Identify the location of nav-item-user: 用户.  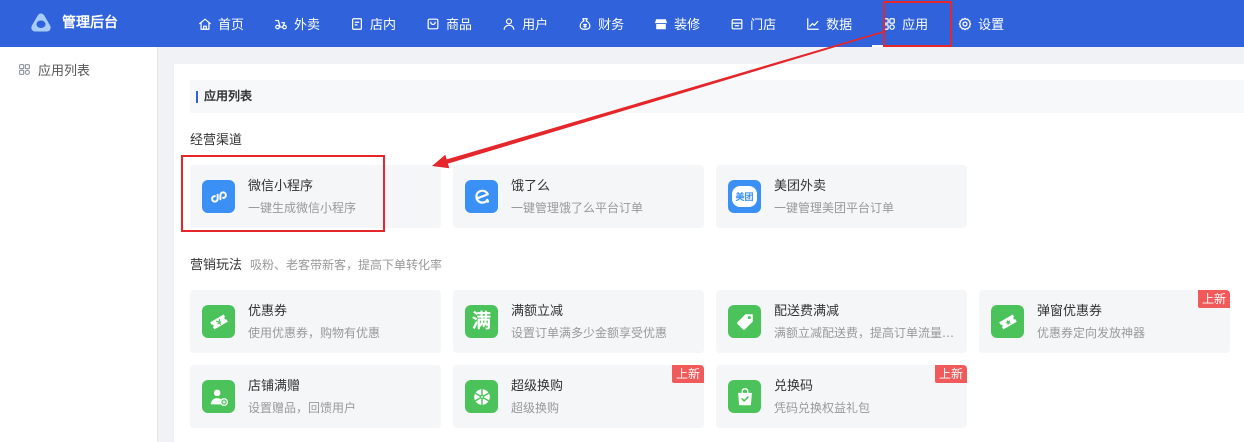
(525, 23).